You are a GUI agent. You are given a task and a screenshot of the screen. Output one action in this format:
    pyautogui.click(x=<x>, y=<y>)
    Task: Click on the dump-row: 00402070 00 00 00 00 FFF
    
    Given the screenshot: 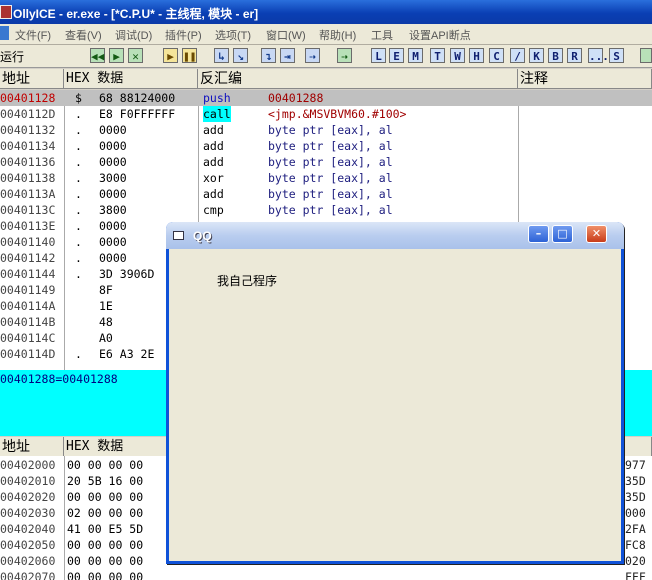 What is the action you would take?
    pyautogui.click(x=326, y=574)
    